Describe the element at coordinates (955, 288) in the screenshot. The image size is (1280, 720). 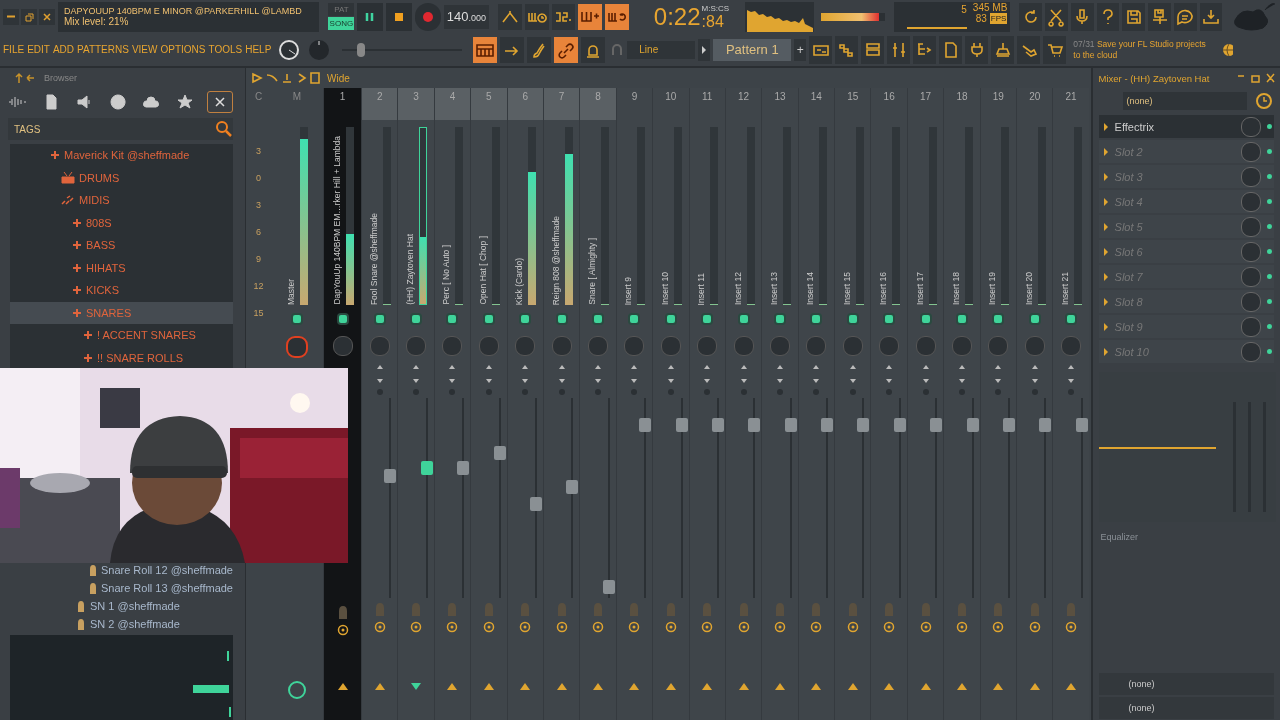
I see `track-name: Insert 18` at that location.